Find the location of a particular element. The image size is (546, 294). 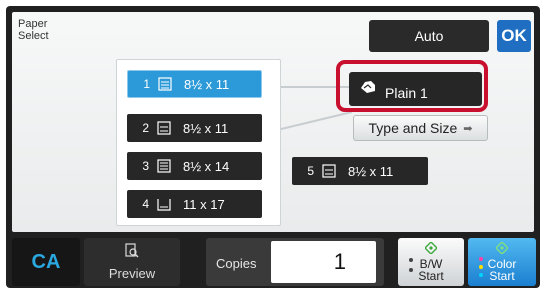

preview-button: Preview is located at coordinates (132, 262).